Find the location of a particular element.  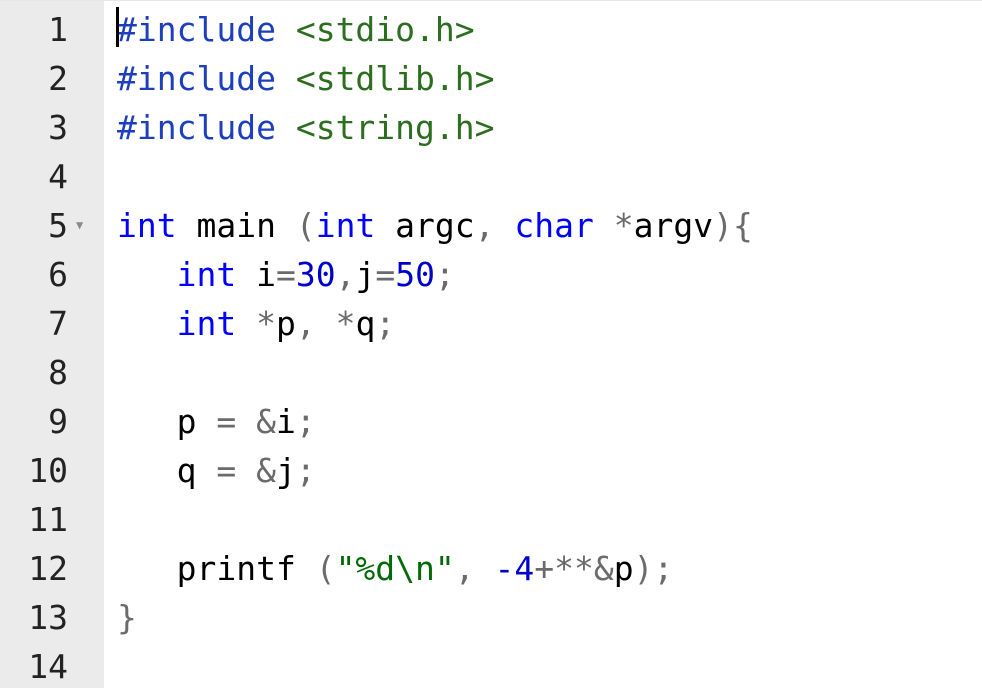

code-line: 3 #include <string.h> is located at coordinates (491, 127).